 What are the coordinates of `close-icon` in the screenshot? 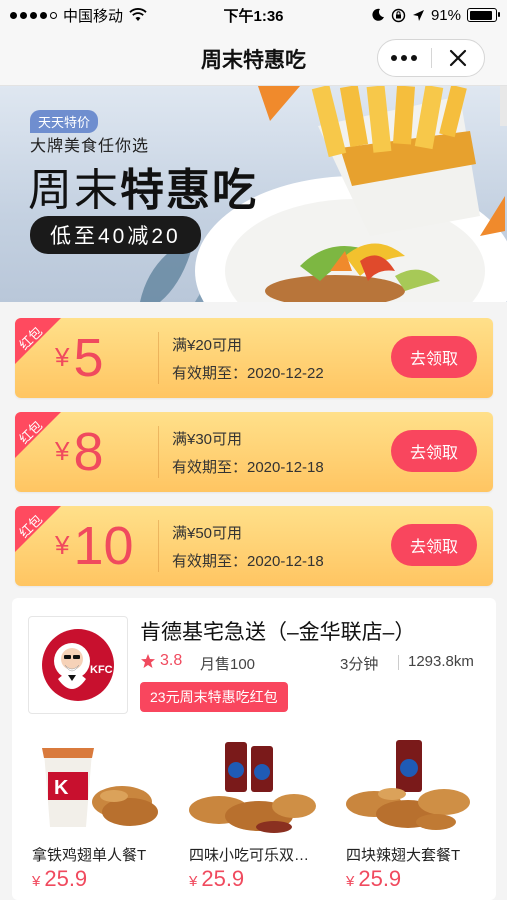 It's located at (457, 58).